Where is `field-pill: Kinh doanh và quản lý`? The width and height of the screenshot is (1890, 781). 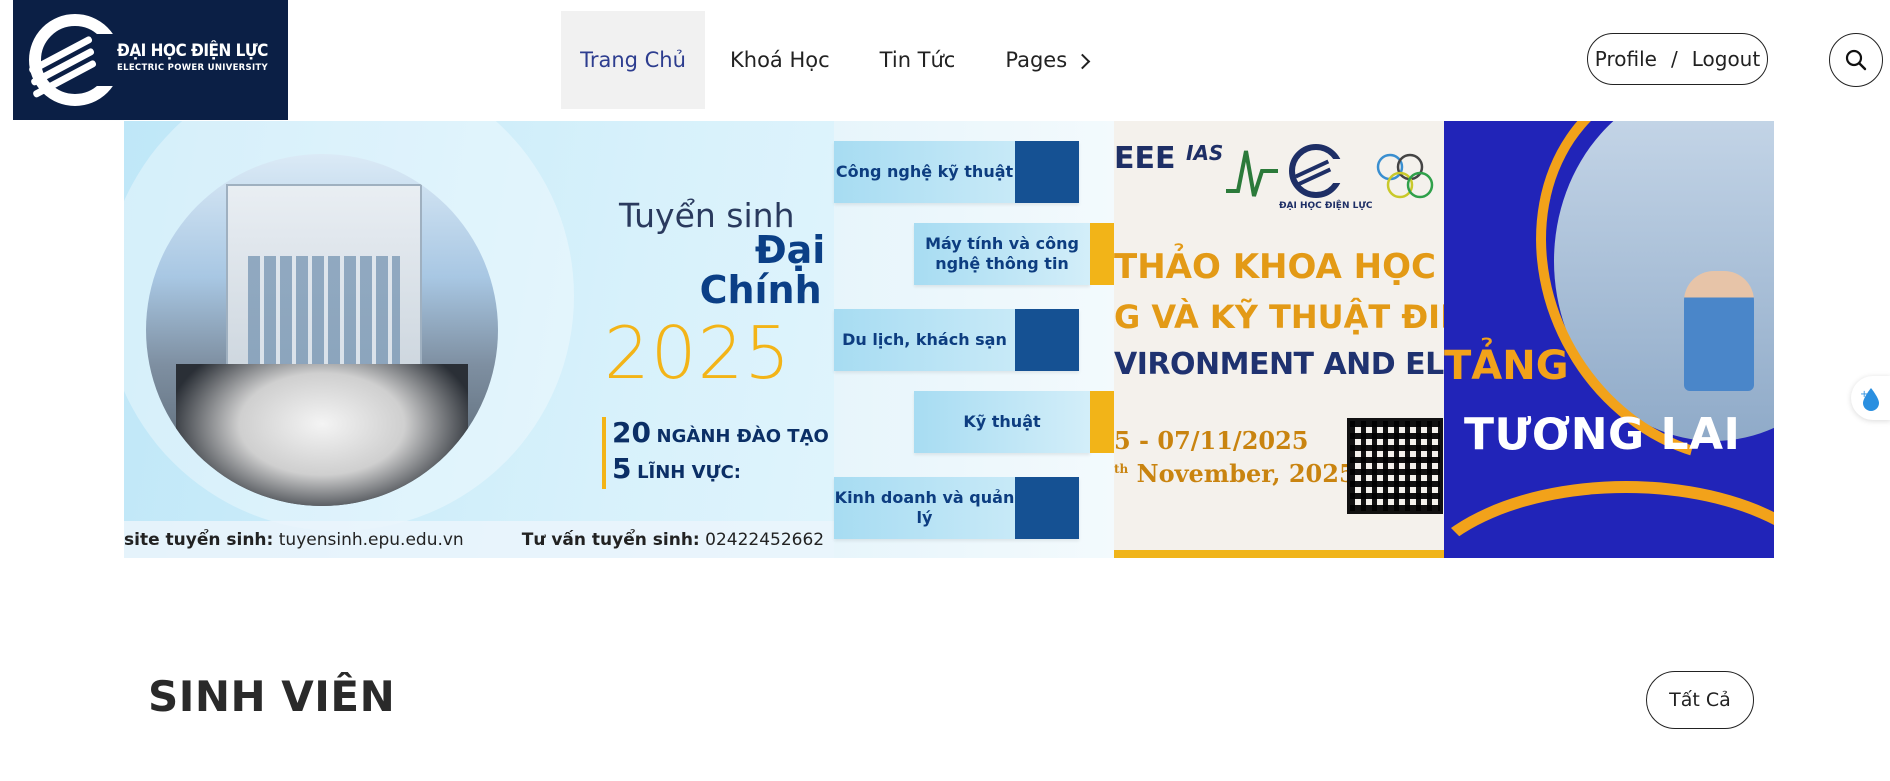 field-pill: Kinh doanh và quản lý is located at coordinates (956, 508).